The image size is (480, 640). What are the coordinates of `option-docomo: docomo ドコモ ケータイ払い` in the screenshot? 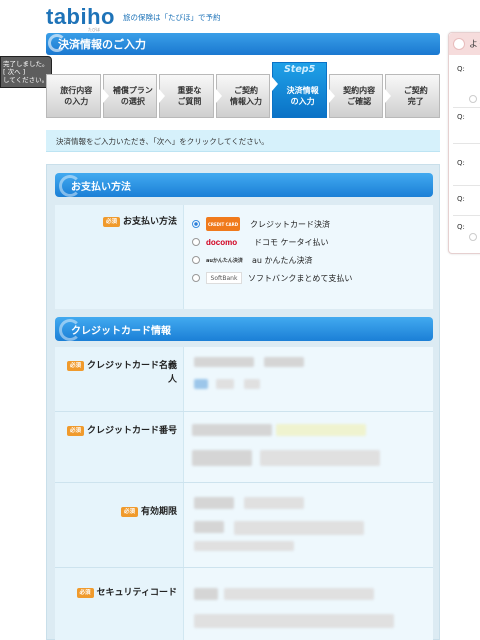 It's located at (260, 242).